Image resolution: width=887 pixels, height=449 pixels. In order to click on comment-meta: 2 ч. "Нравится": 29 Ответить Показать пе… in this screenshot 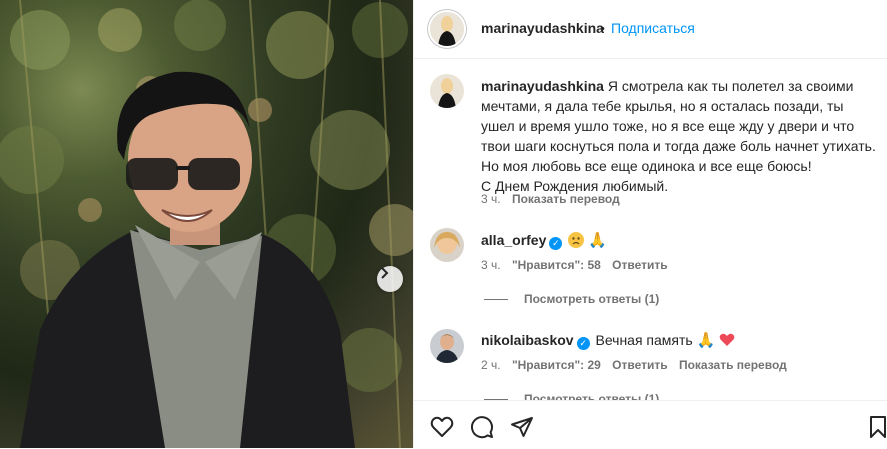, I will do `click(634, 365)`.